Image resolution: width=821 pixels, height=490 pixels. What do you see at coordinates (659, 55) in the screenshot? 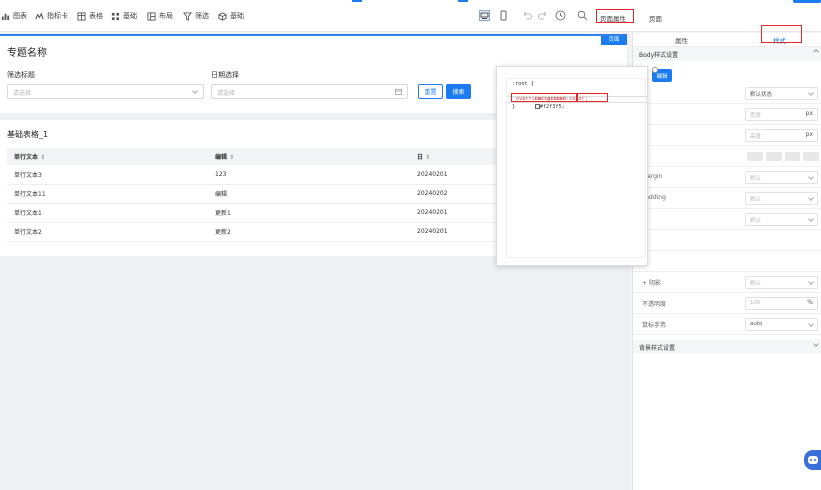
I see `section-title: Body样式设置` at bounding box center [659, 55].